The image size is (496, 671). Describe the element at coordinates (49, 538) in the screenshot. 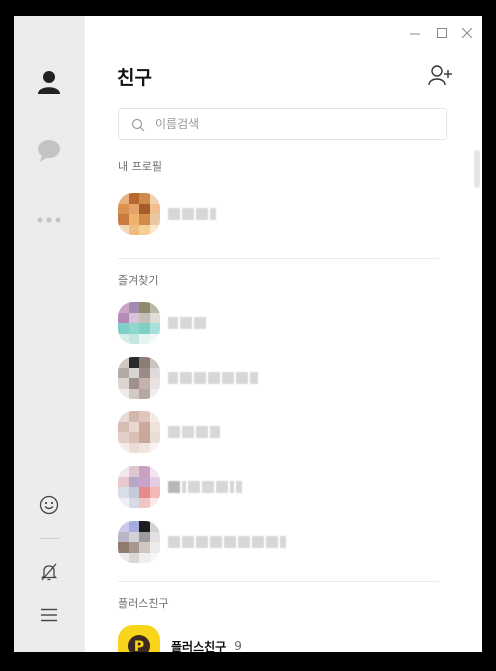

I see `sidebar-divider` at that location.